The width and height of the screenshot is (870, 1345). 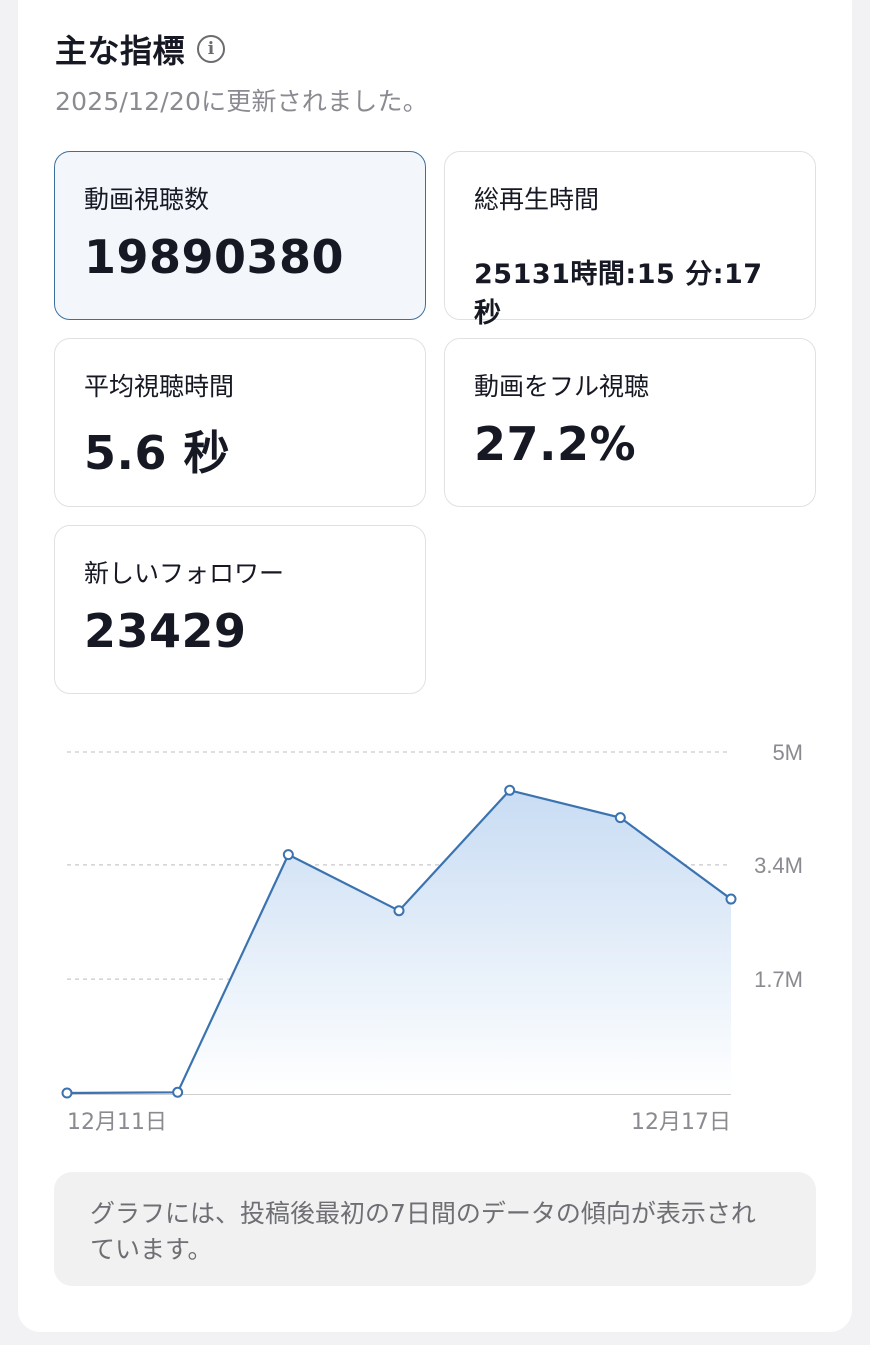 I want to click on x-tick-label: 12月11日, so click(x=117, y=1122).